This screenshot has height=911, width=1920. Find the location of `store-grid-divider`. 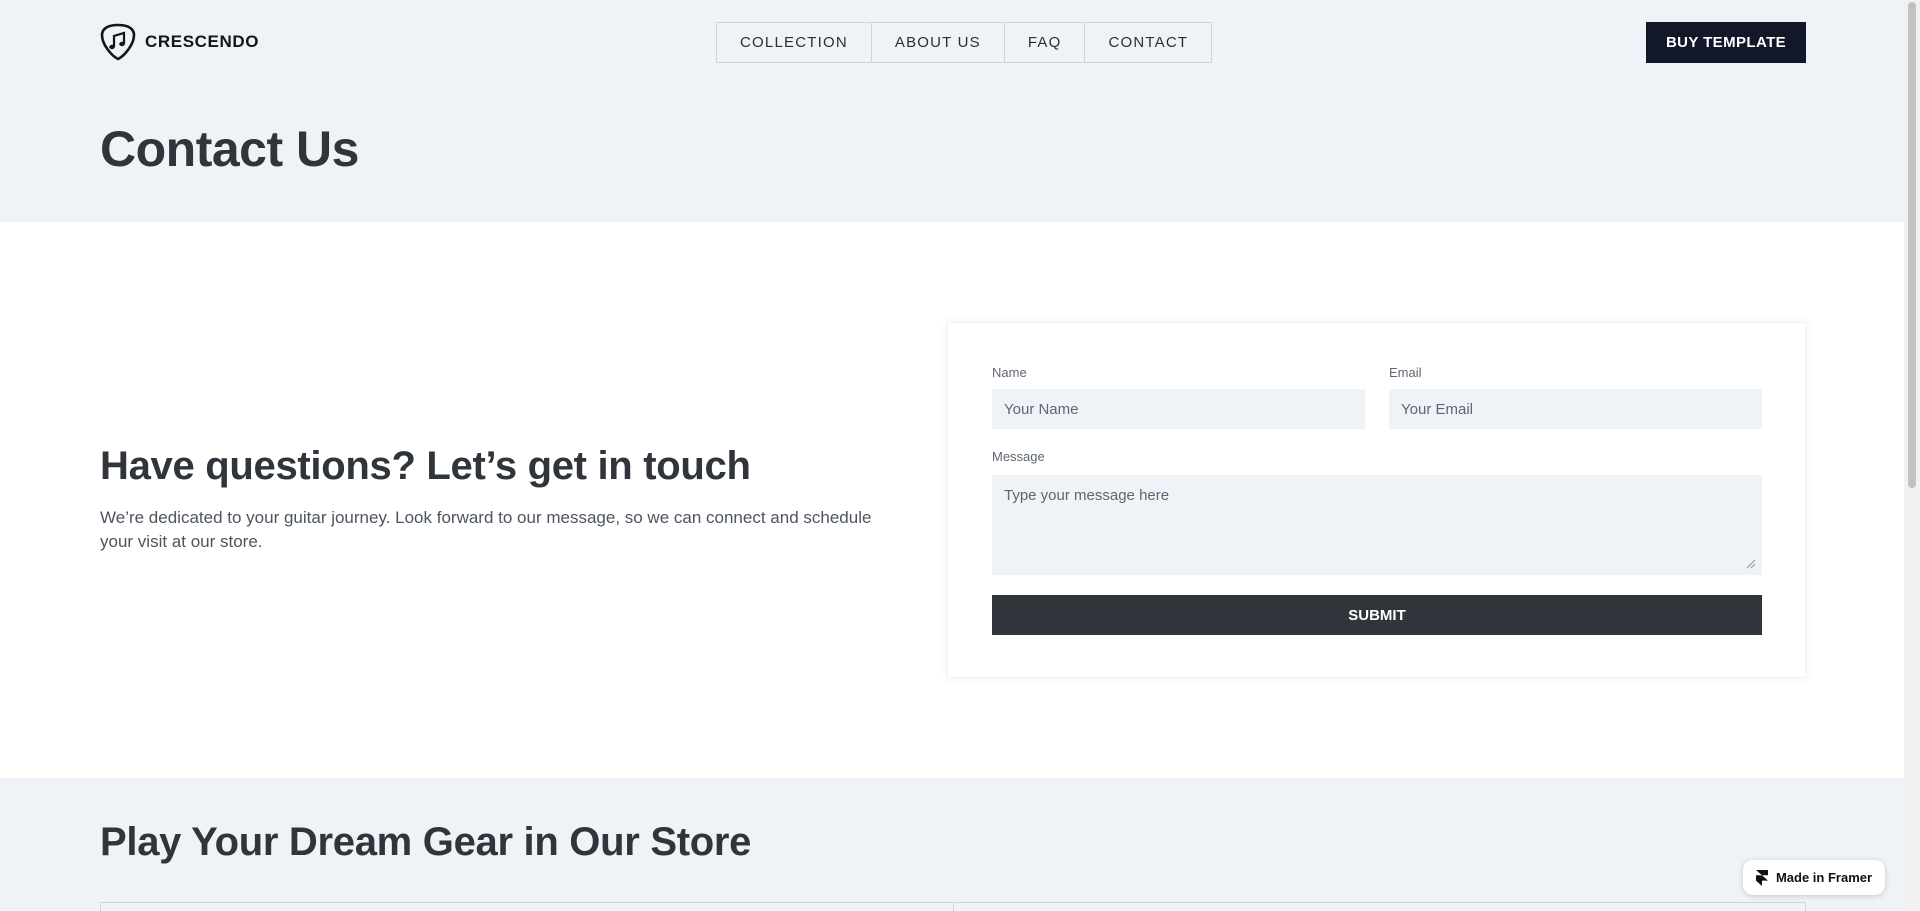

store-grid-divider is located at coordinates (953, 907).